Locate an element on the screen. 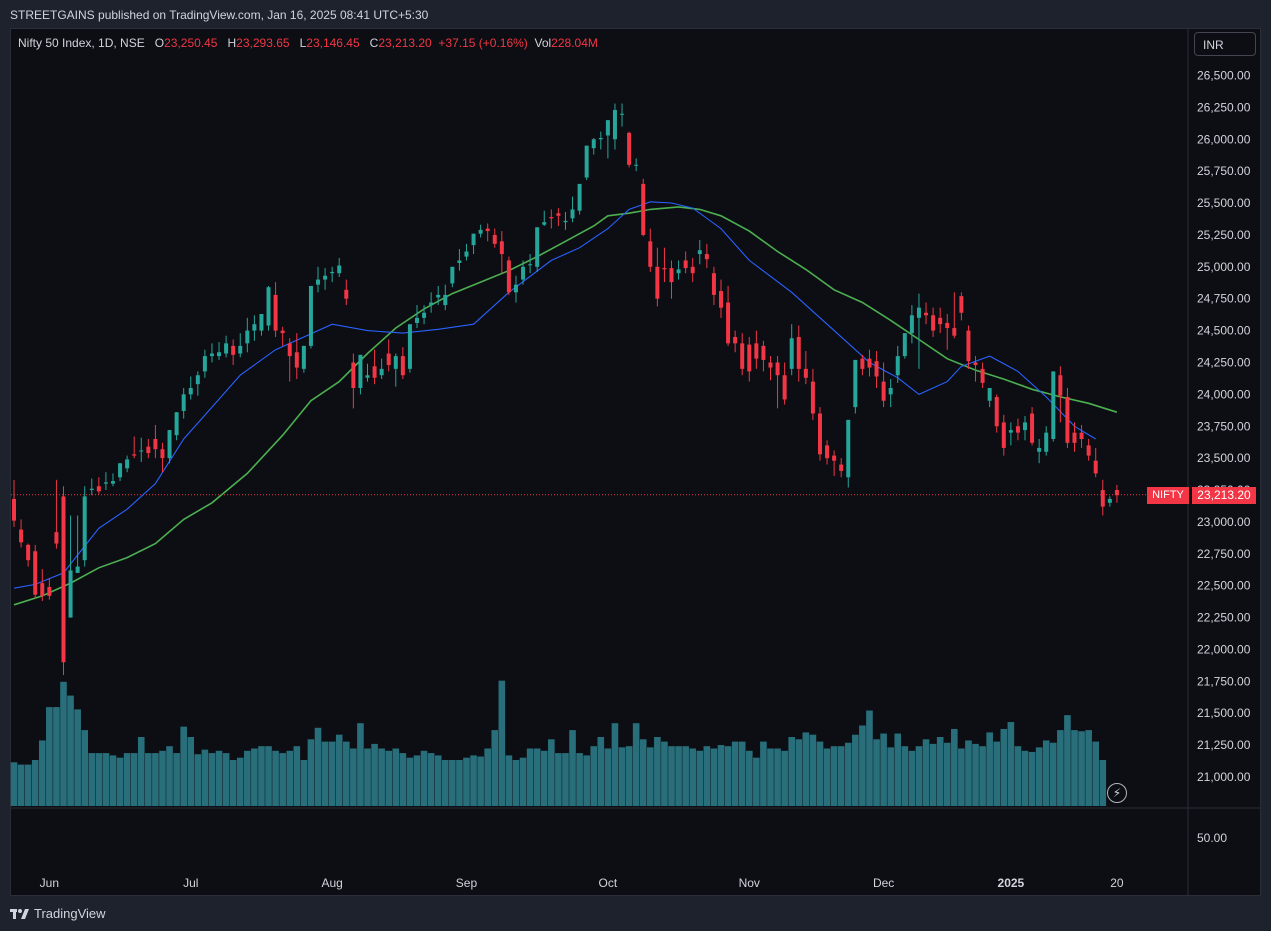 This screenshot has width=1271, height=931. legend-change: +37.15 (+0.16%) is located at coordinates (483, 43).